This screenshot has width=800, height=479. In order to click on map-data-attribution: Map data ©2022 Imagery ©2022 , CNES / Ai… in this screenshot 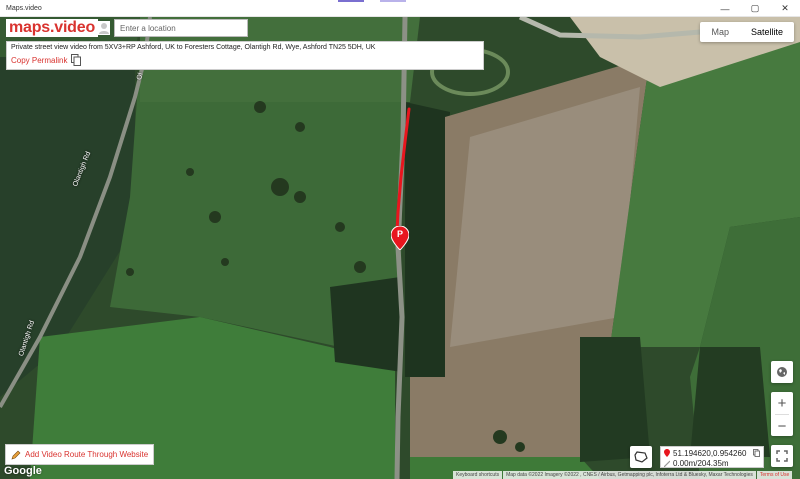, I will do `click(629, 475)`.